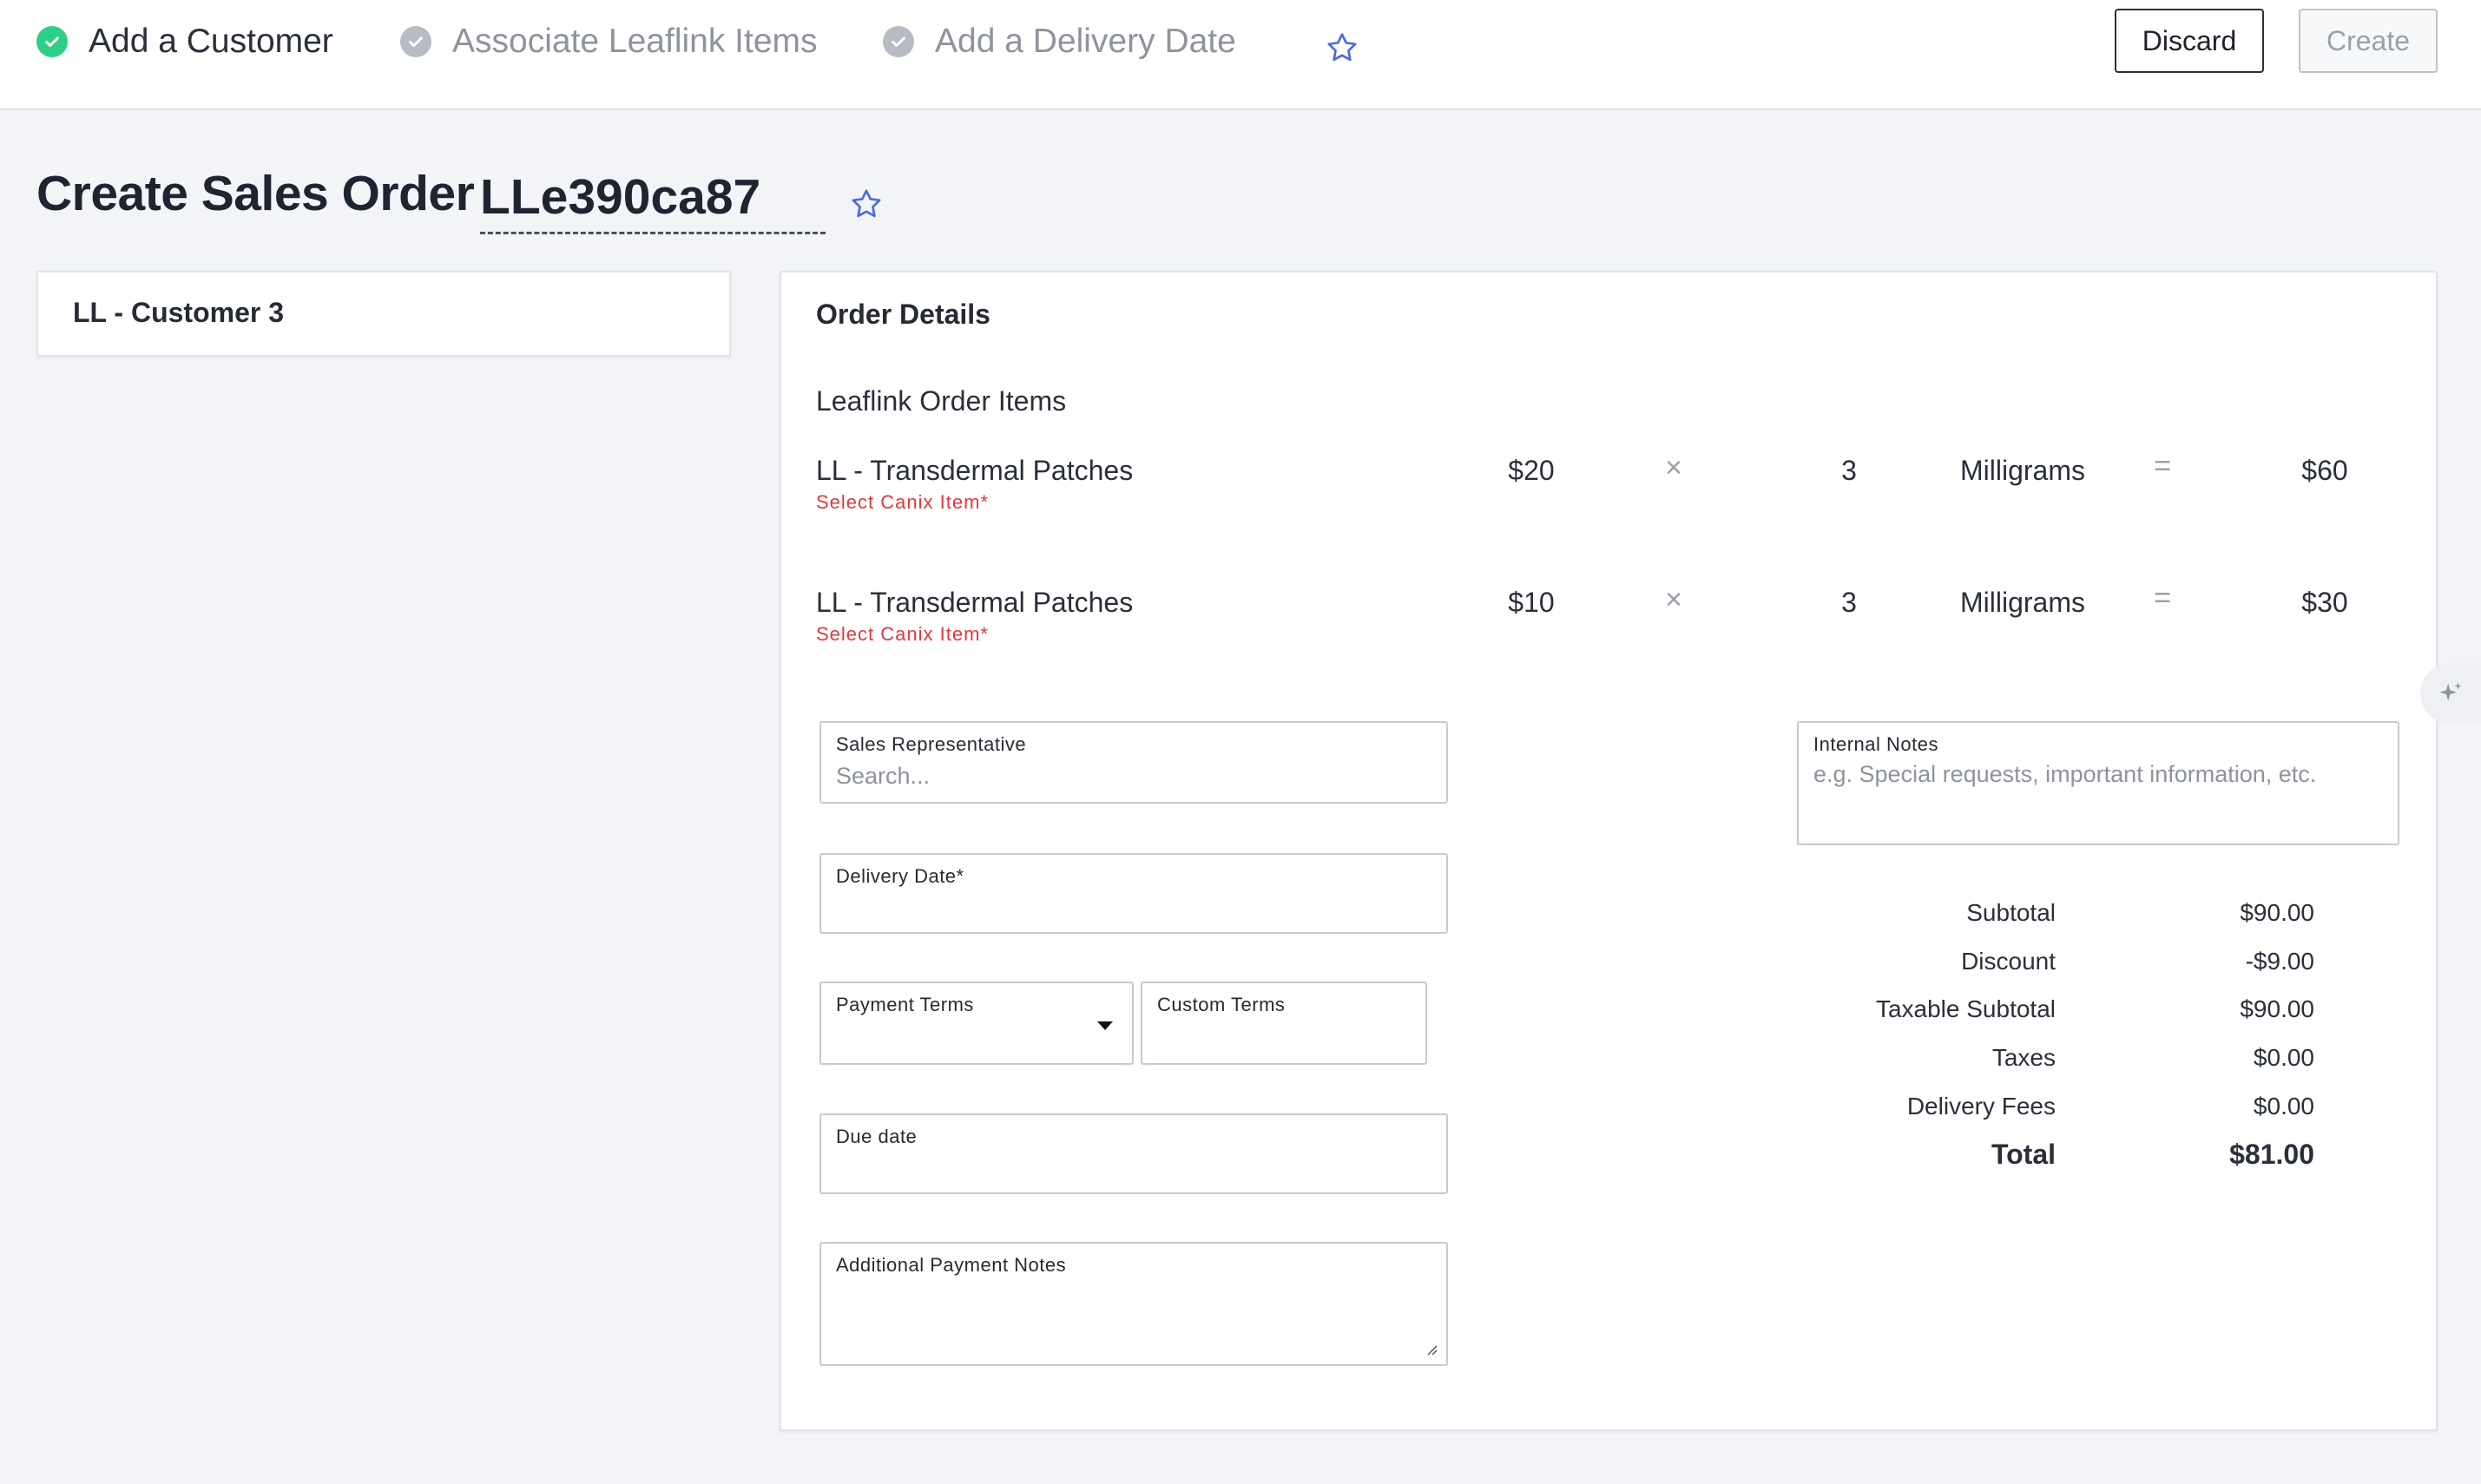 The height and width of the screenshot is (1484, 2481). I want to click on step-associate-items: Associate Leaflink Items, so click(609, 41).